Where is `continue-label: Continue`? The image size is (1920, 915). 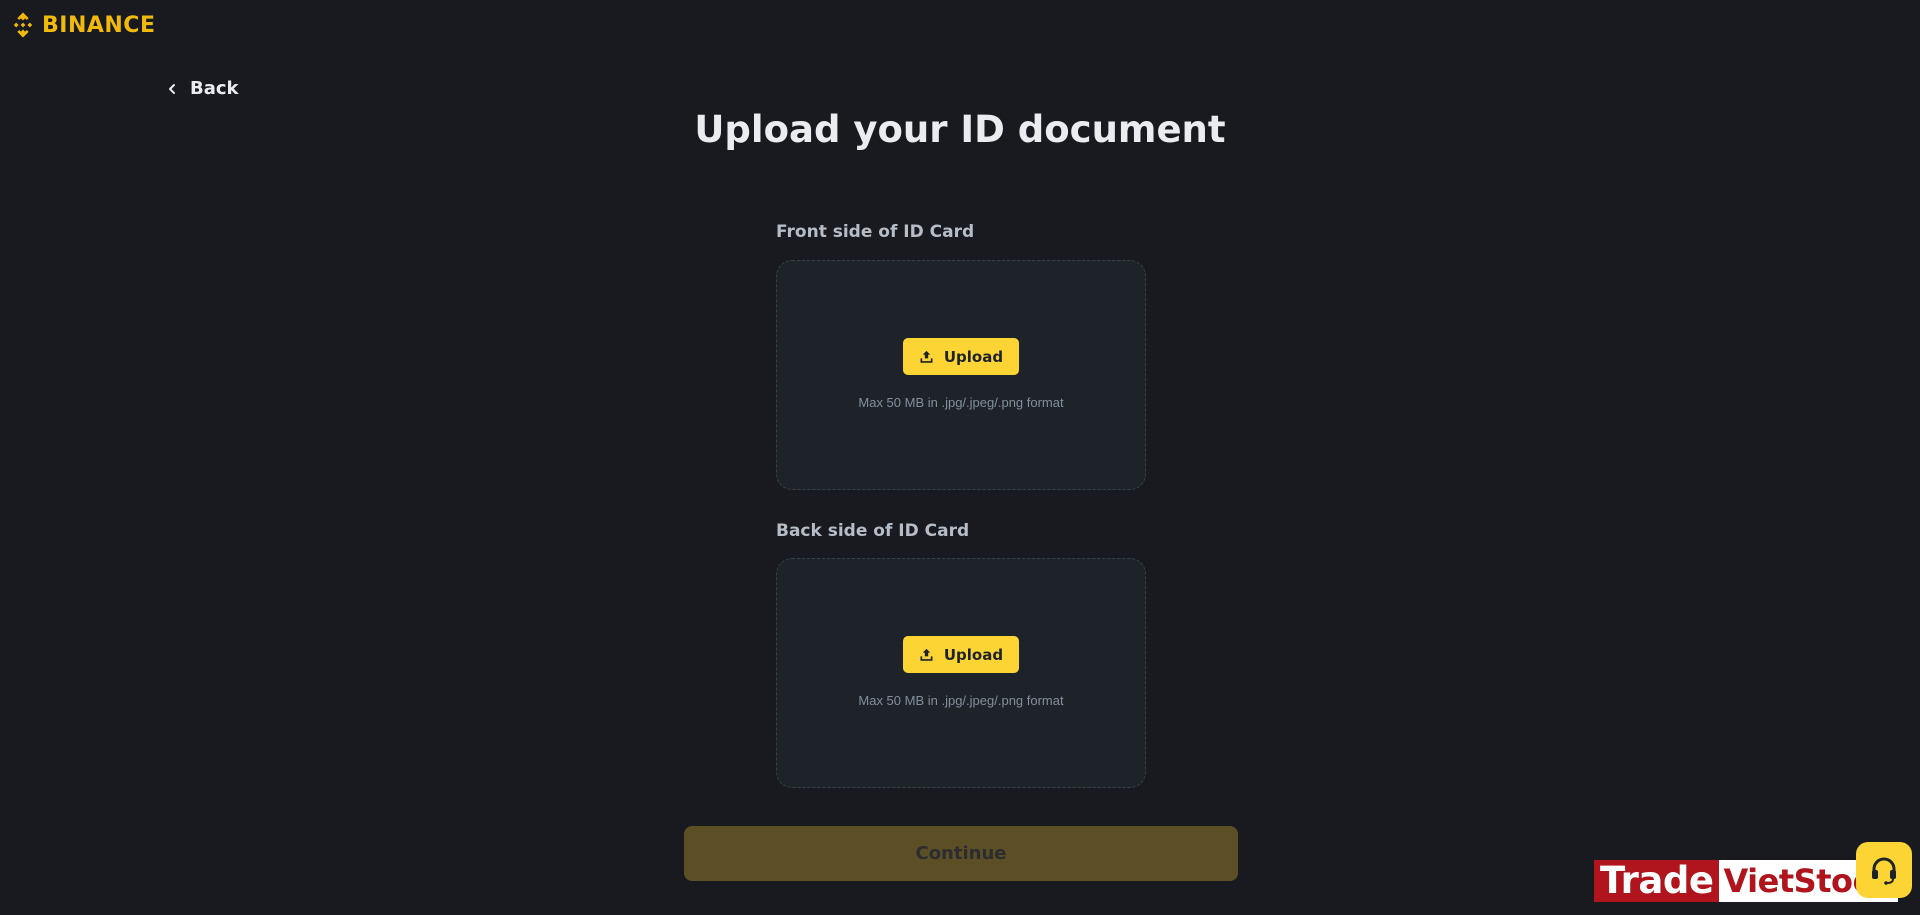
continue-label: Continue is located at coordinates (961, 853).